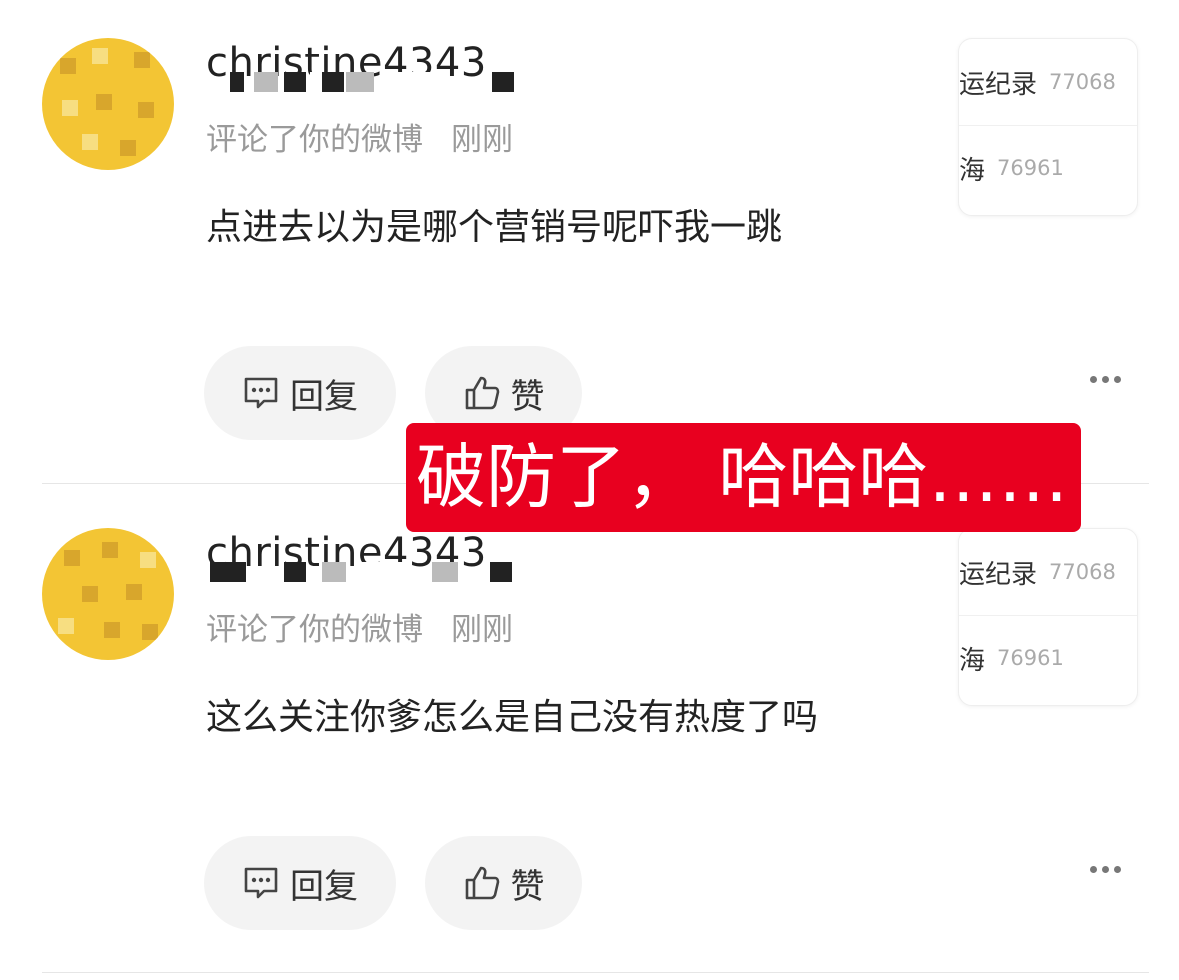  Describe the element at coordinates (512, 717) in the screenshot. I see `comment-text: 这么关注你爹怎么是自己没有热度了吗` at that location.